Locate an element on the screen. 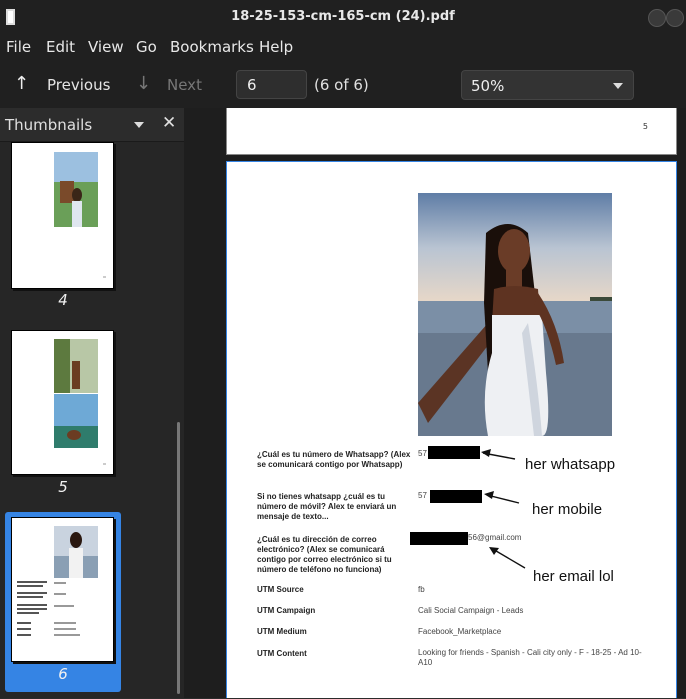 Image resolution: width=686 pixels, height=699 pixels. page-5-number: 5 is located at coordinates (645, 126).